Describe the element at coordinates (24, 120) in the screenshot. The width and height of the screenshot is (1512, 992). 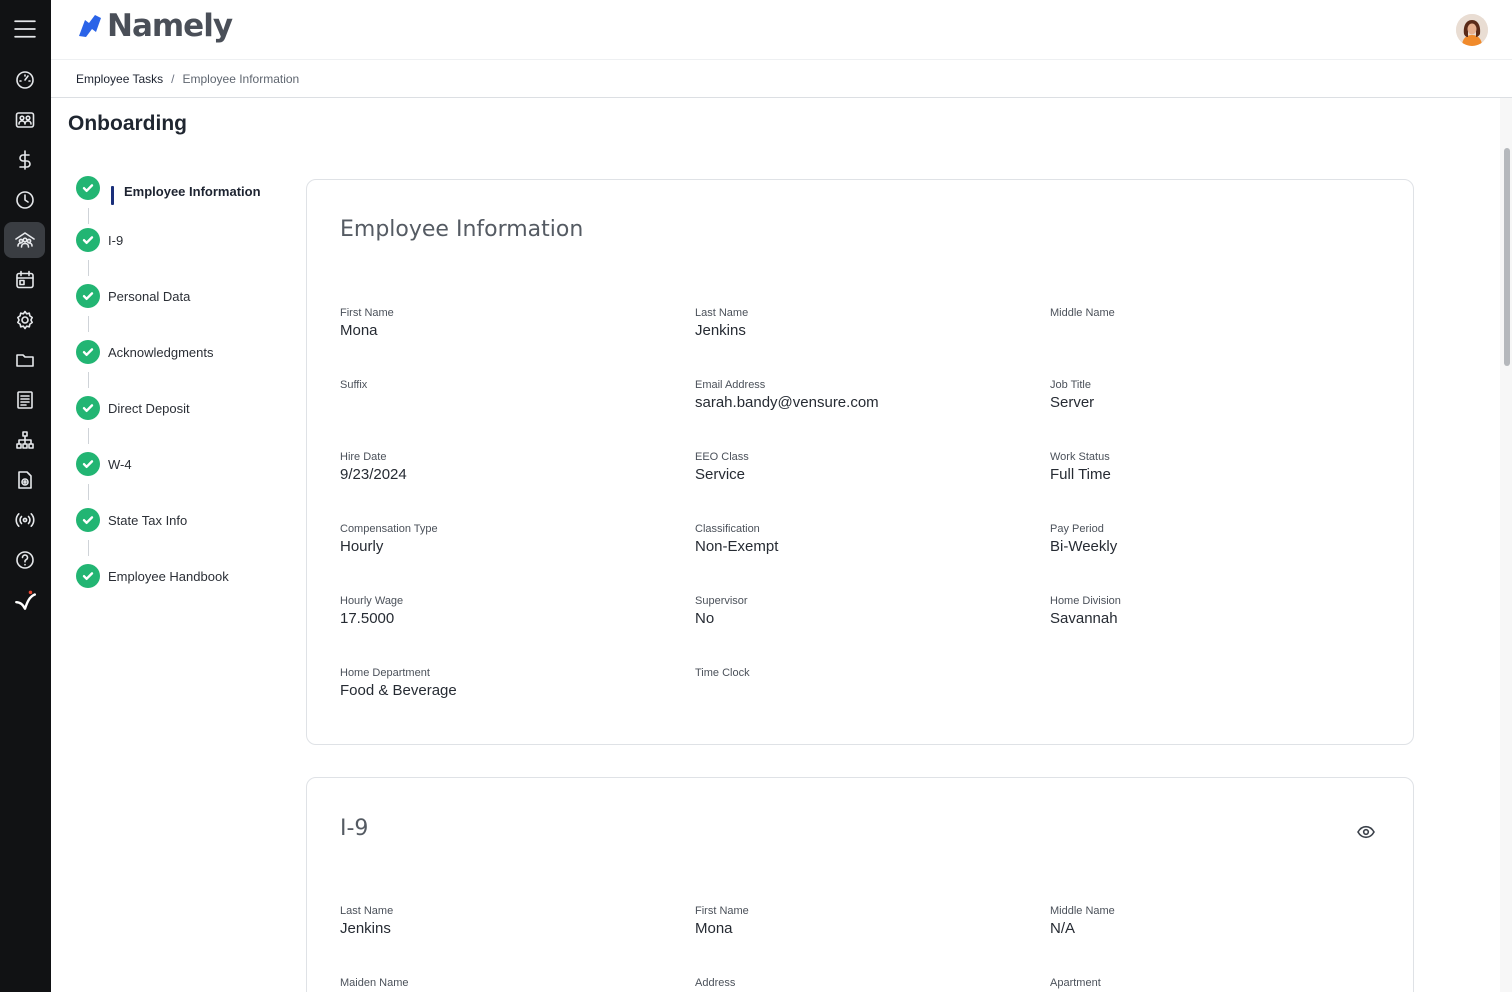
I see `people-icon` at that location.